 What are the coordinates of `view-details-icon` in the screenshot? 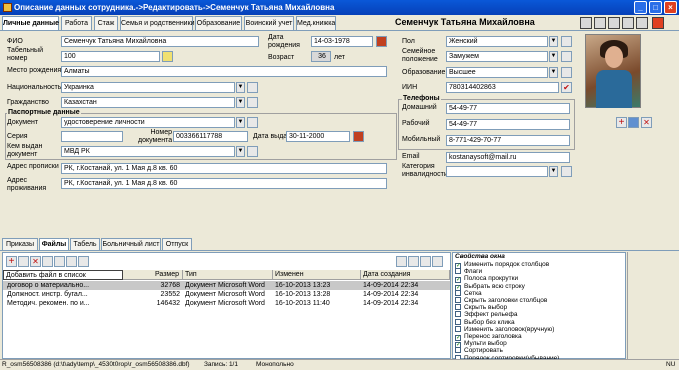 It's located at (437, 261).